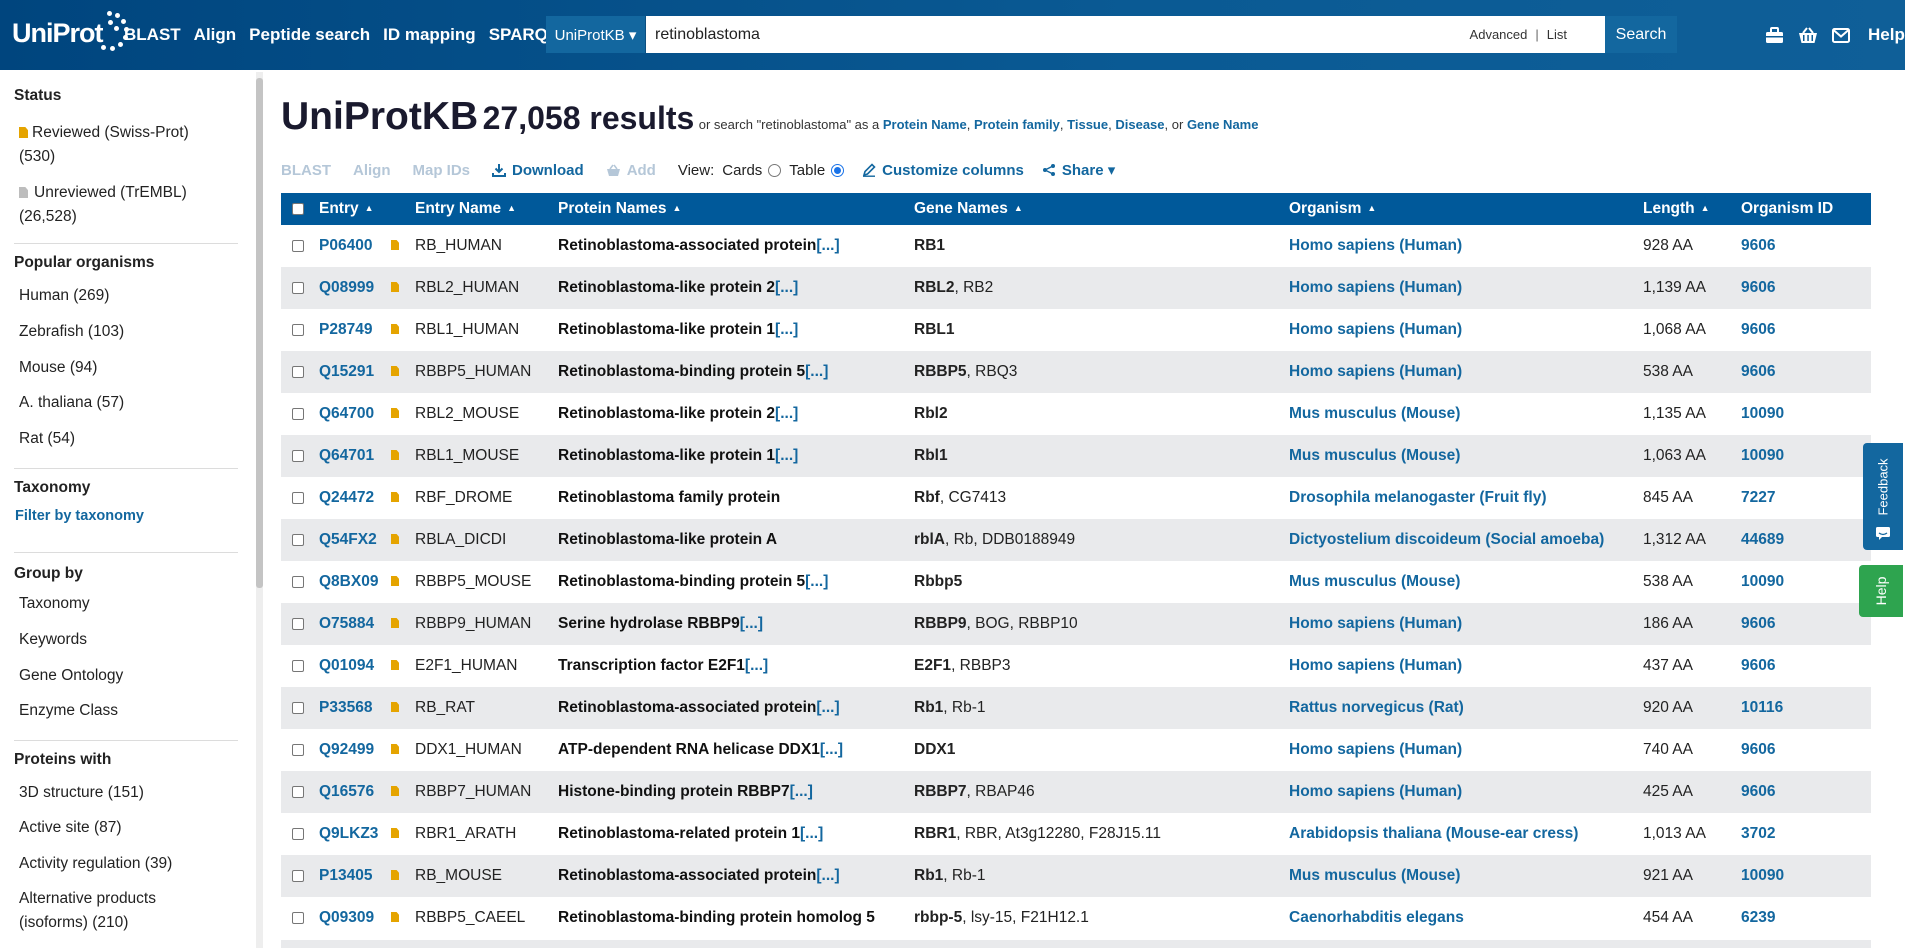 This screenshot has height=951, width=1905. I want to click on entry-accession-link: Q64700, so click(346, 413).